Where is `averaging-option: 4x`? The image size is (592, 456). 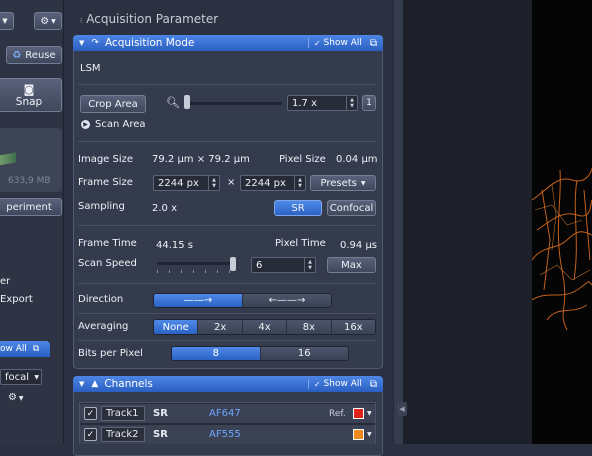
averaging-option: 4x is located at coordinates (264, 327).